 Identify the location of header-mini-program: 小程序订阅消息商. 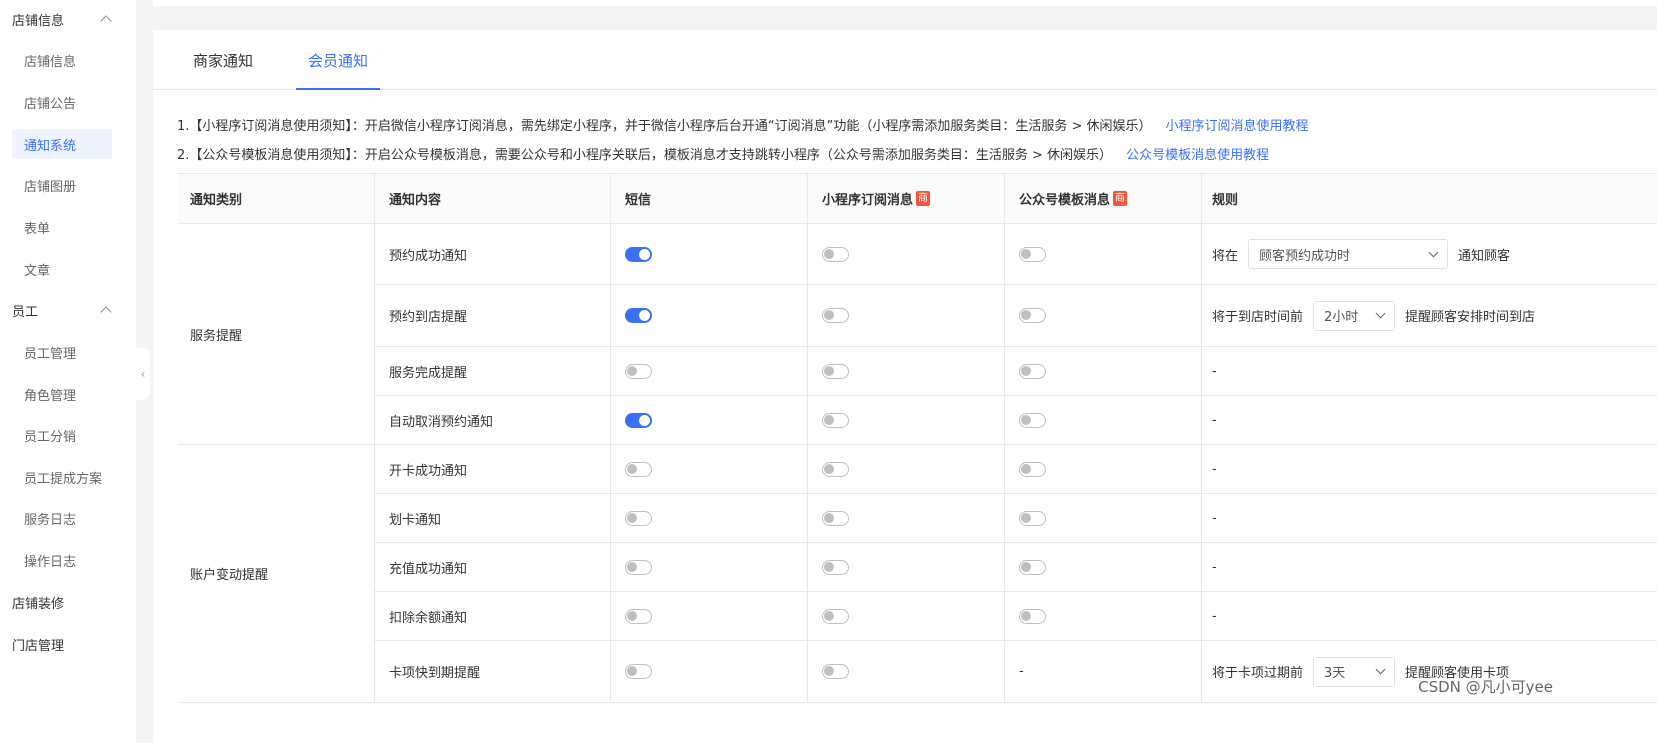
(906, 198).